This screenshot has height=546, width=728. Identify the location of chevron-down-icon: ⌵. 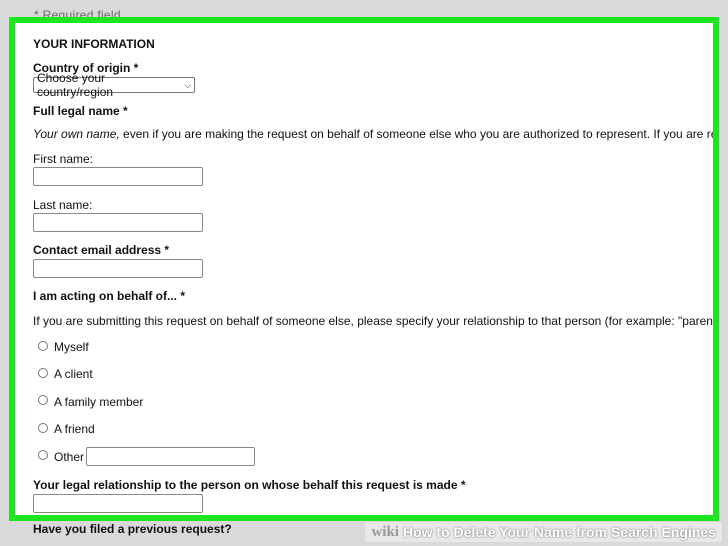
(187, 84).